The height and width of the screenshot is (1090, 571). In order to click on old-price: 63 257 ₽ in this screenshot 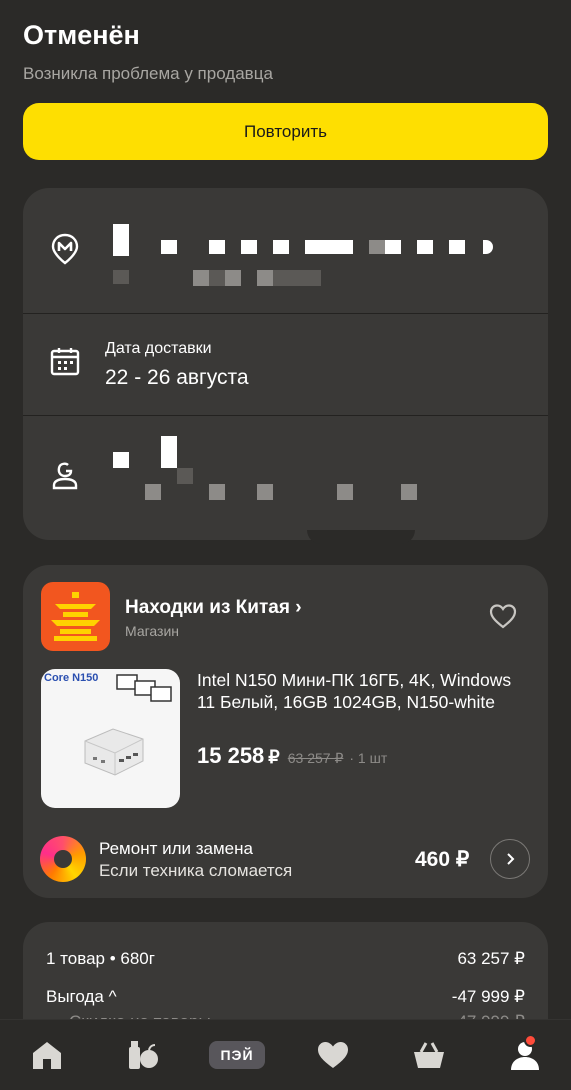, I will do `click(315, 758)`.